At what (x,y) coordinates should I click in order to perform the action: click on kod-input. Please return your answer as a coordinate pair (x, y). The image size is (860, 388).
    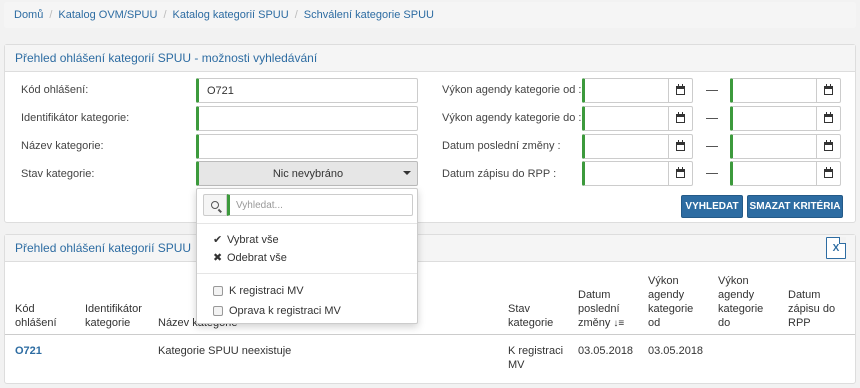
    Looking at the image, I should click on (307, 90).